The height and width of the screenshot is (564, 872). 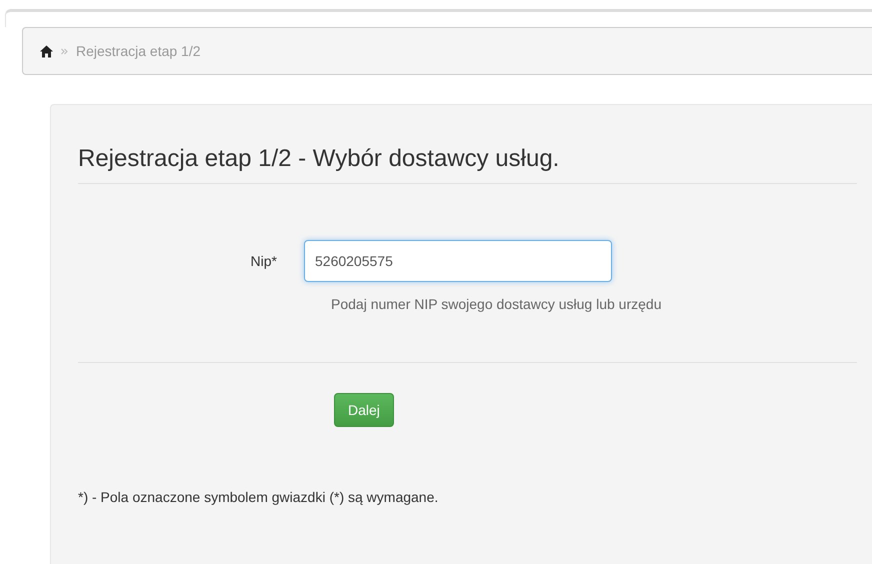 I want to click on breadcrumb-item: Rejestracja etap 1/2, so click(x=138, y=51).